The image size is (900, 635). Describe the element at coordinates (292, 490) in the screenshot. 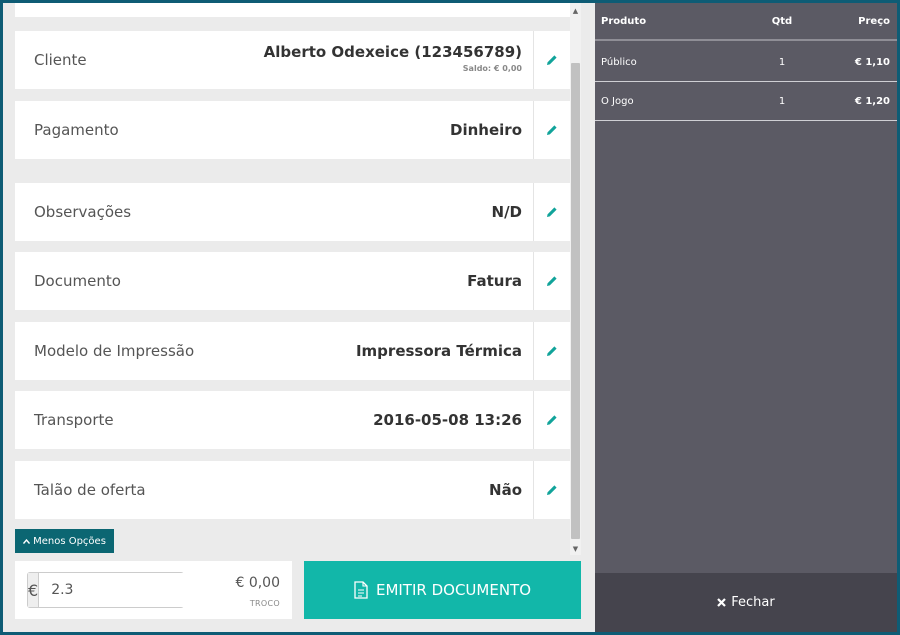

I see `row-talao-oferta: Talão de oferta Não` at that location.